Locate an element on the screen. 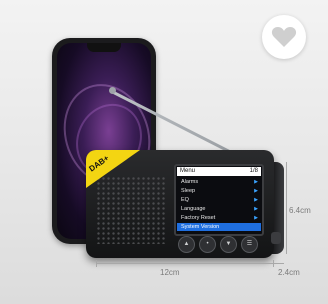 The image size is (328, 304). height-label: 6.4cm is located at coordinates (300, 210).